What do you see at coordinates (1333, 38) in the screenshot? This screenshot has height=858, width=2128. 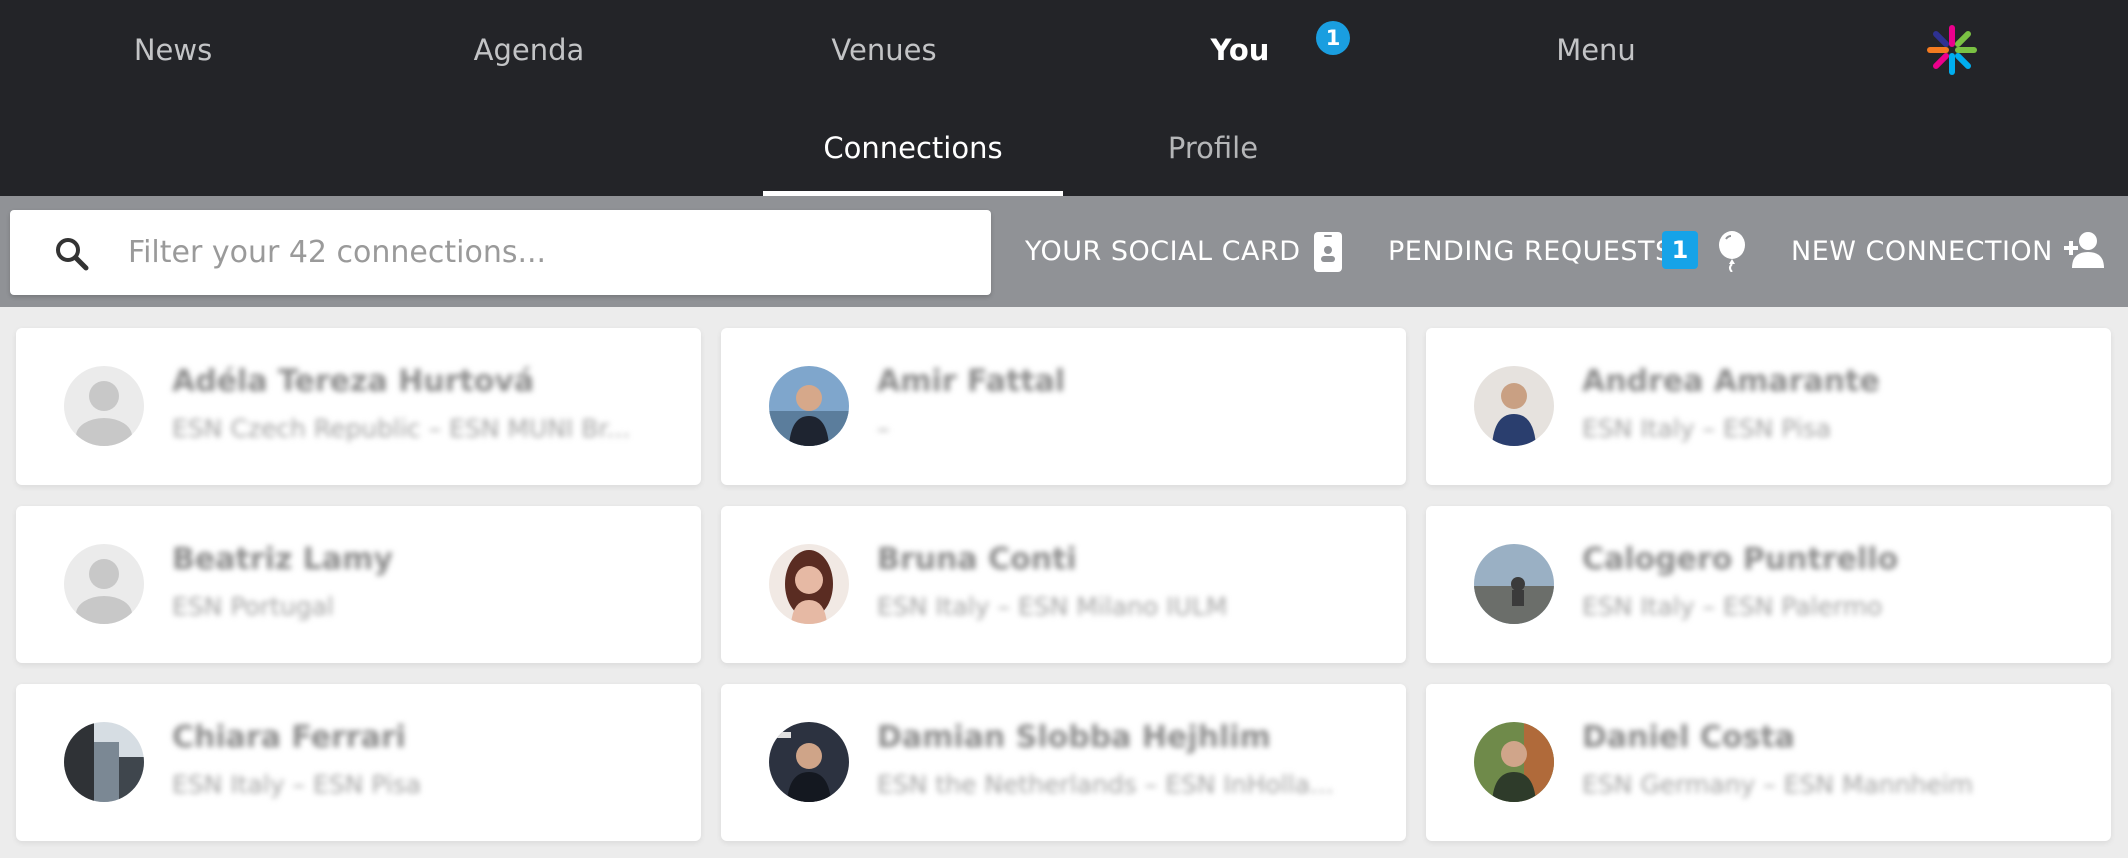 I see `you-notification-badge: 1` at bounding box center [1333, 38].